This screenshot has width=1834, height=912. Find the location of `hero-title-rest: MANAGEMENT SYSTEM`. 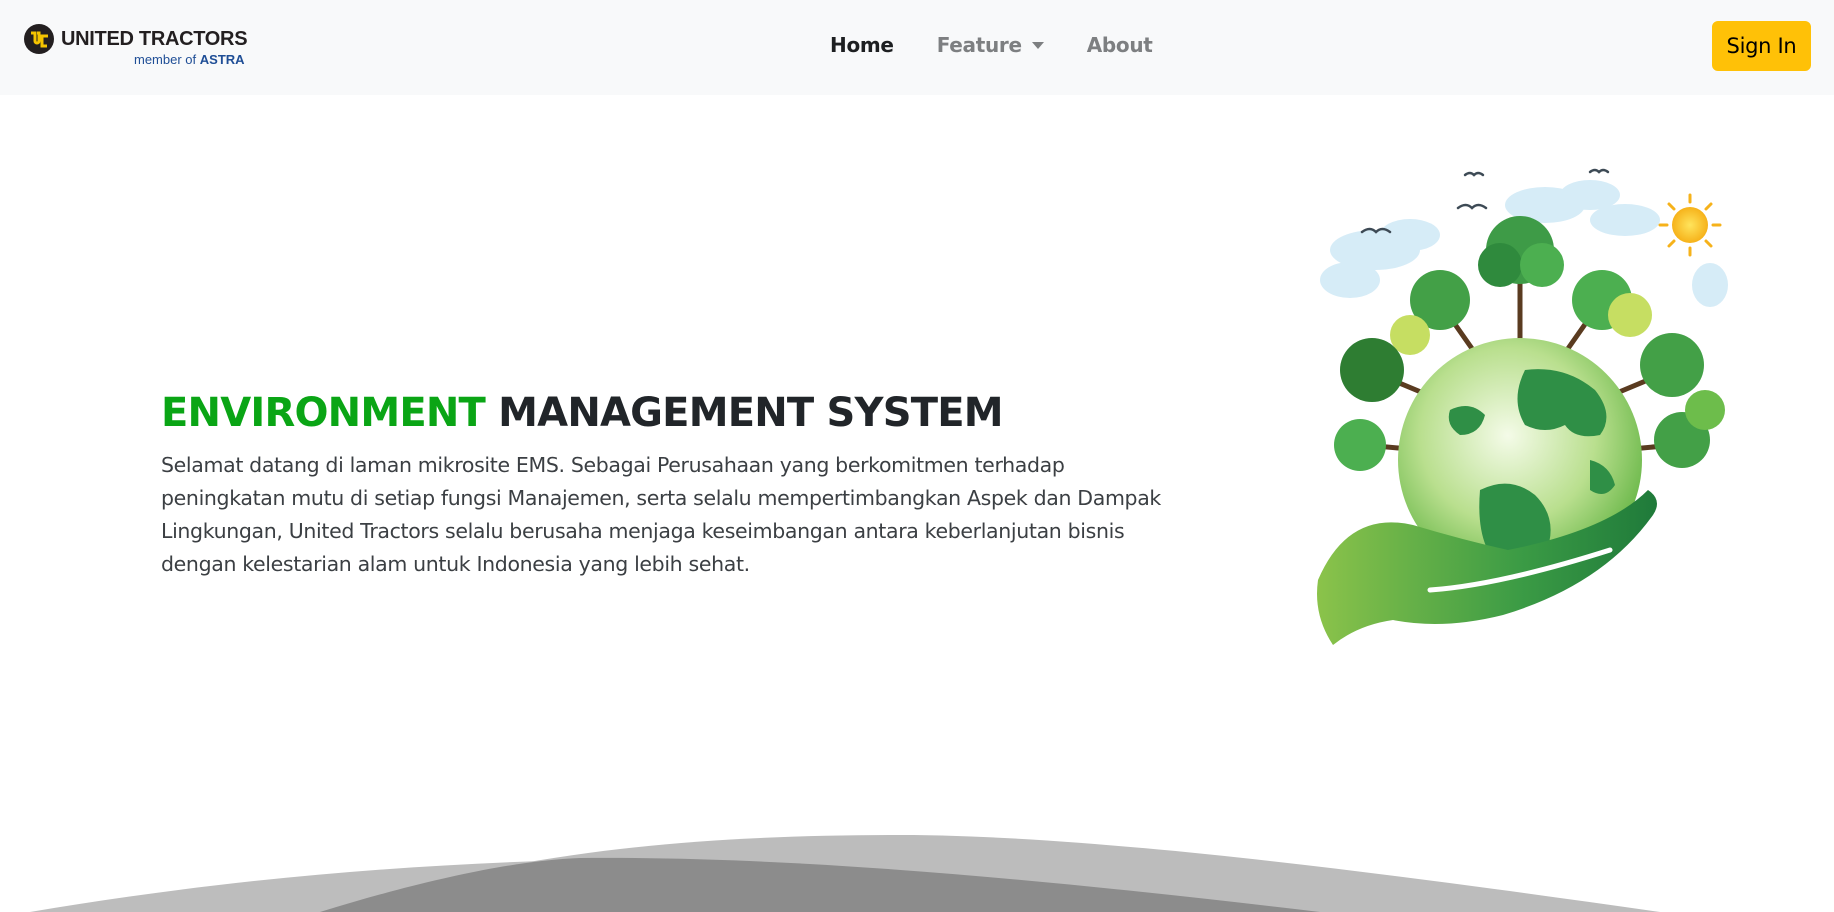

hero-title-rest: MANAGEMENT SYSTEM is located at coordinates (750, 413).